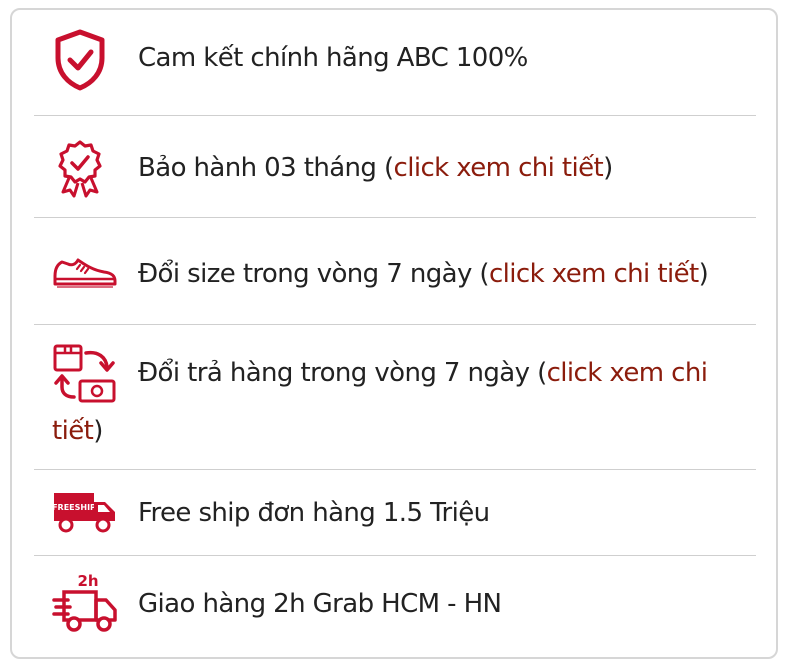  Describe the element at coordinates (333, 58) in the screenshot. I see `policy-text: Cam kết chính hãng ABC 100%` at that location.